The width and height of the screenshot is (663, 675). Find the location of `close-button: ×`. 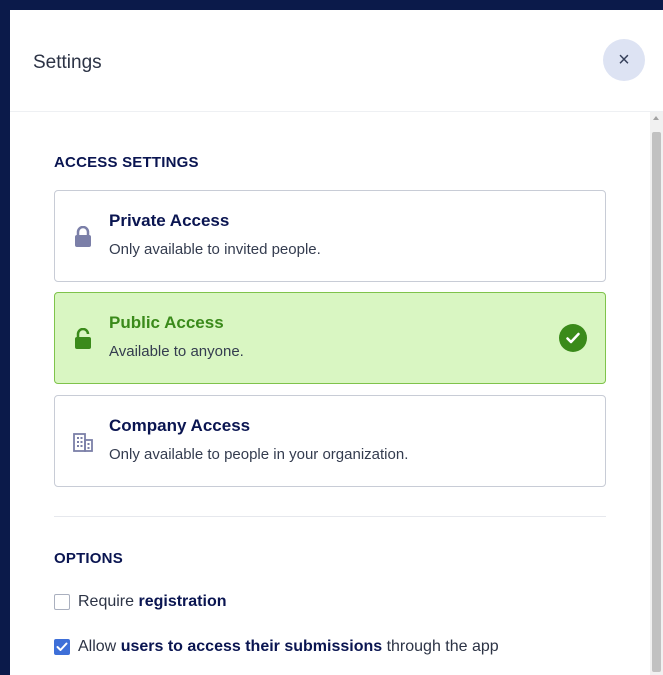

close-button: × is located at coordinates (624, 60).